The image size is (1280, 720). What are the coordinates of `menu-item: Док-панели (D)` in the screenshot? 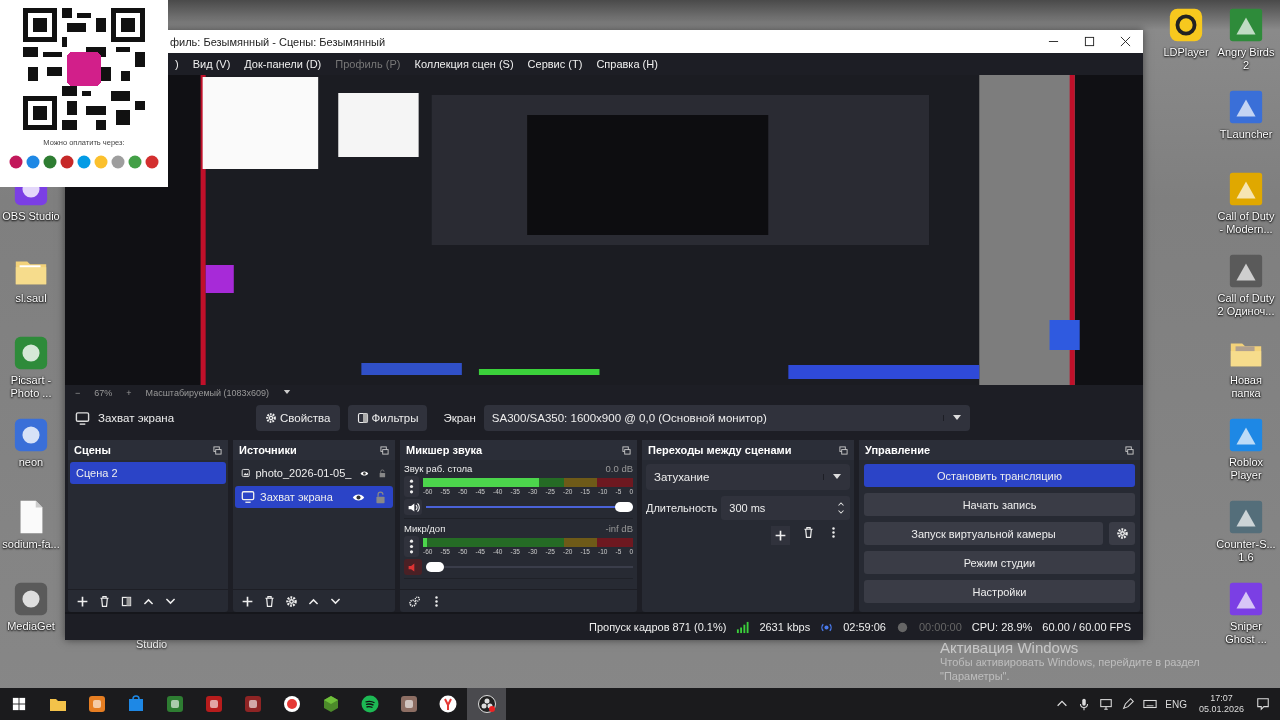 It's located at (283, 64).